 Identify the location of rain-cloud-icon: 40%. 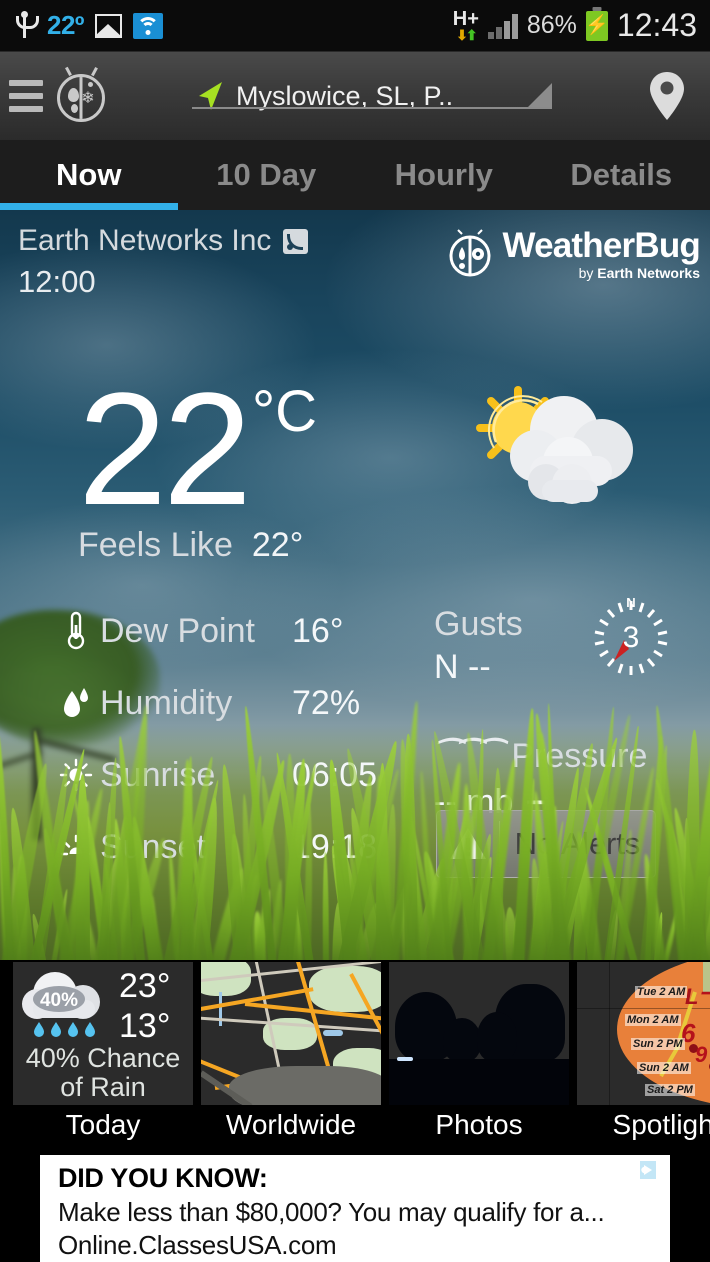
(67, 1006).